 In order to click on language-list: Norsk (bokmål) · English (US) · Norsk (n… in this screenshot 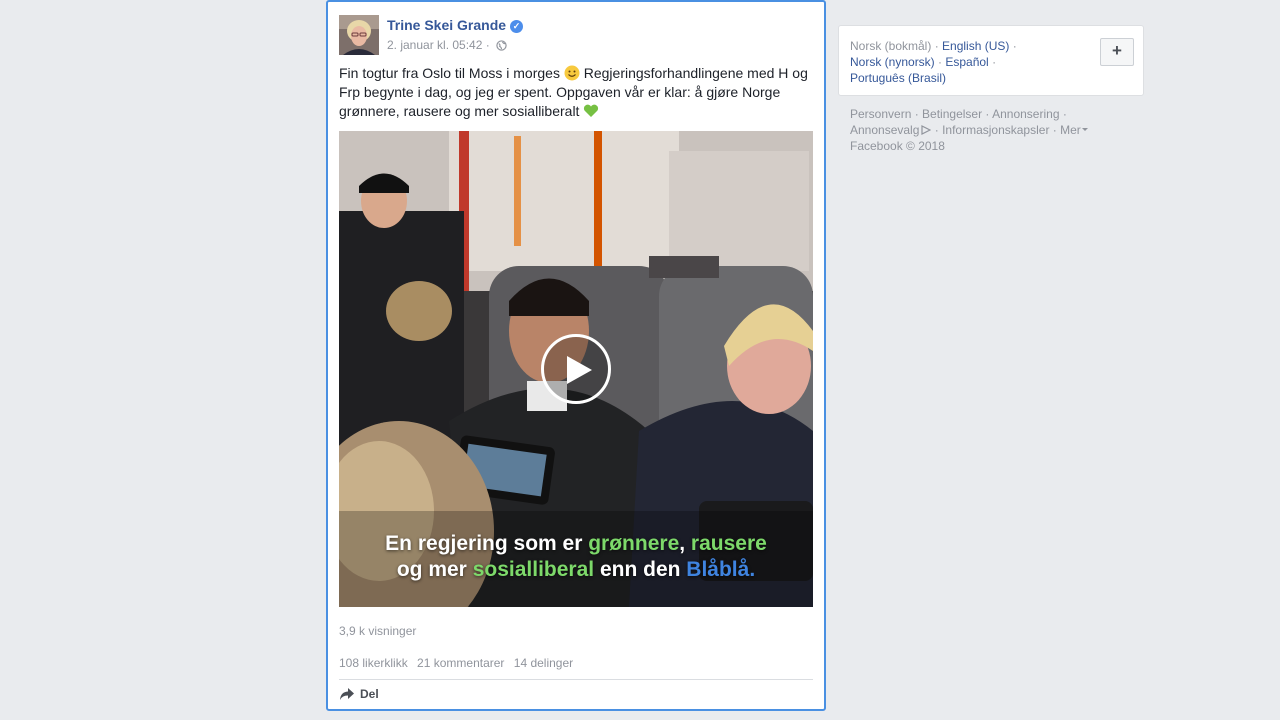, I will do `click(933, 62)`.